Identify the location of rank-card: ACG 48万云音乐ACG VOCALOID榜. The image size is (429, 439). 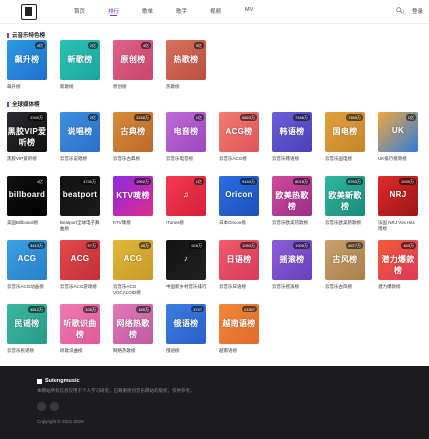
(133, 267).